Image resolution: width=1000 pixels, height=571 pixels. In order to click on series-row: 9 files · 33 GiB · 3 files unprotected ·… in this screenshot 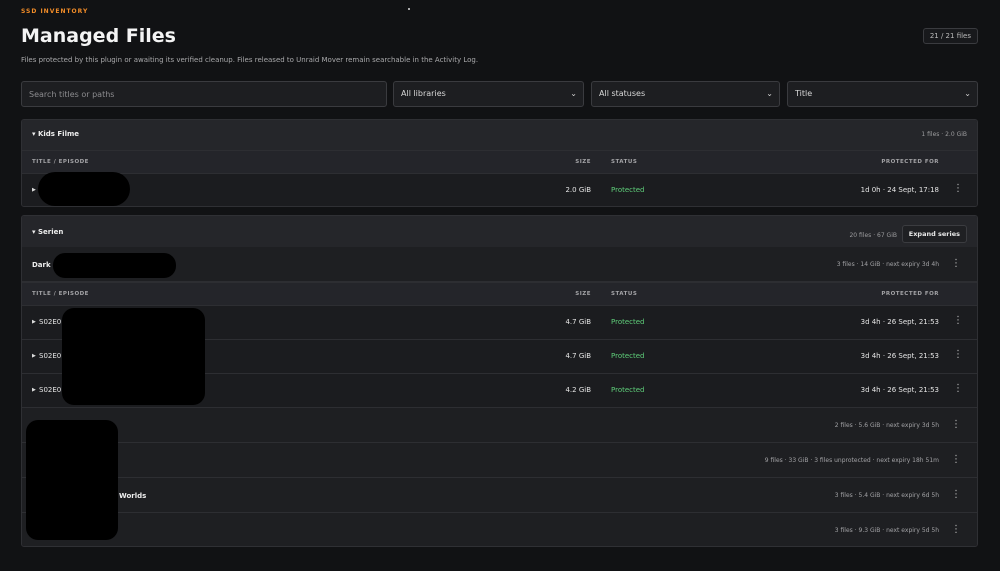, I will do `click(499, 460)`.